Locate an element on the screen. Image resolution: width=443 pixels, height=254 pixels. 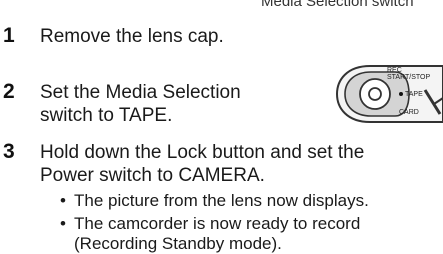
bullet-1-text: The picture from the lens now displays. is located at coordinates (221, 200).